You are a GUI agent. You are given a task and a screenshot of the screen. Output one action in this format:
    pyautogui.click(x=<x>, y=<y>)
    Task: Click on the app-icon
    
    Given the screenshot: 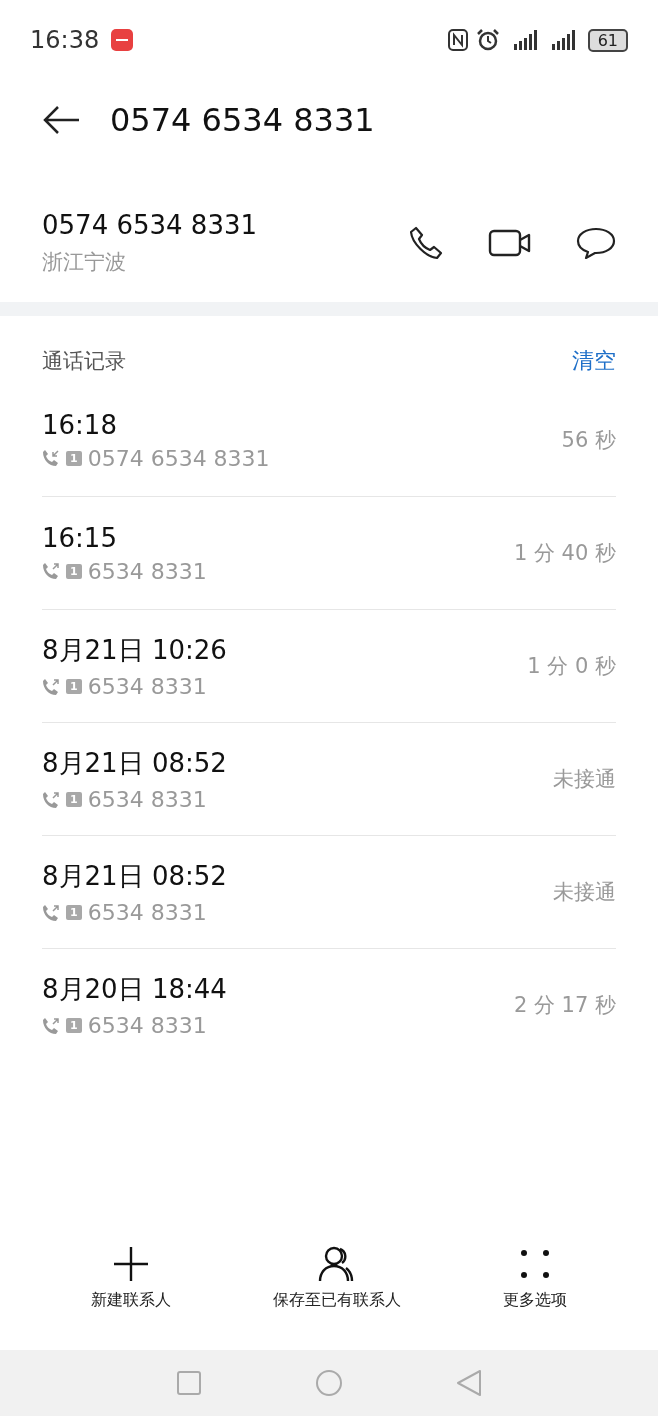 What is the action you would take?
    pyautogui.click(x=122, y=40)
    